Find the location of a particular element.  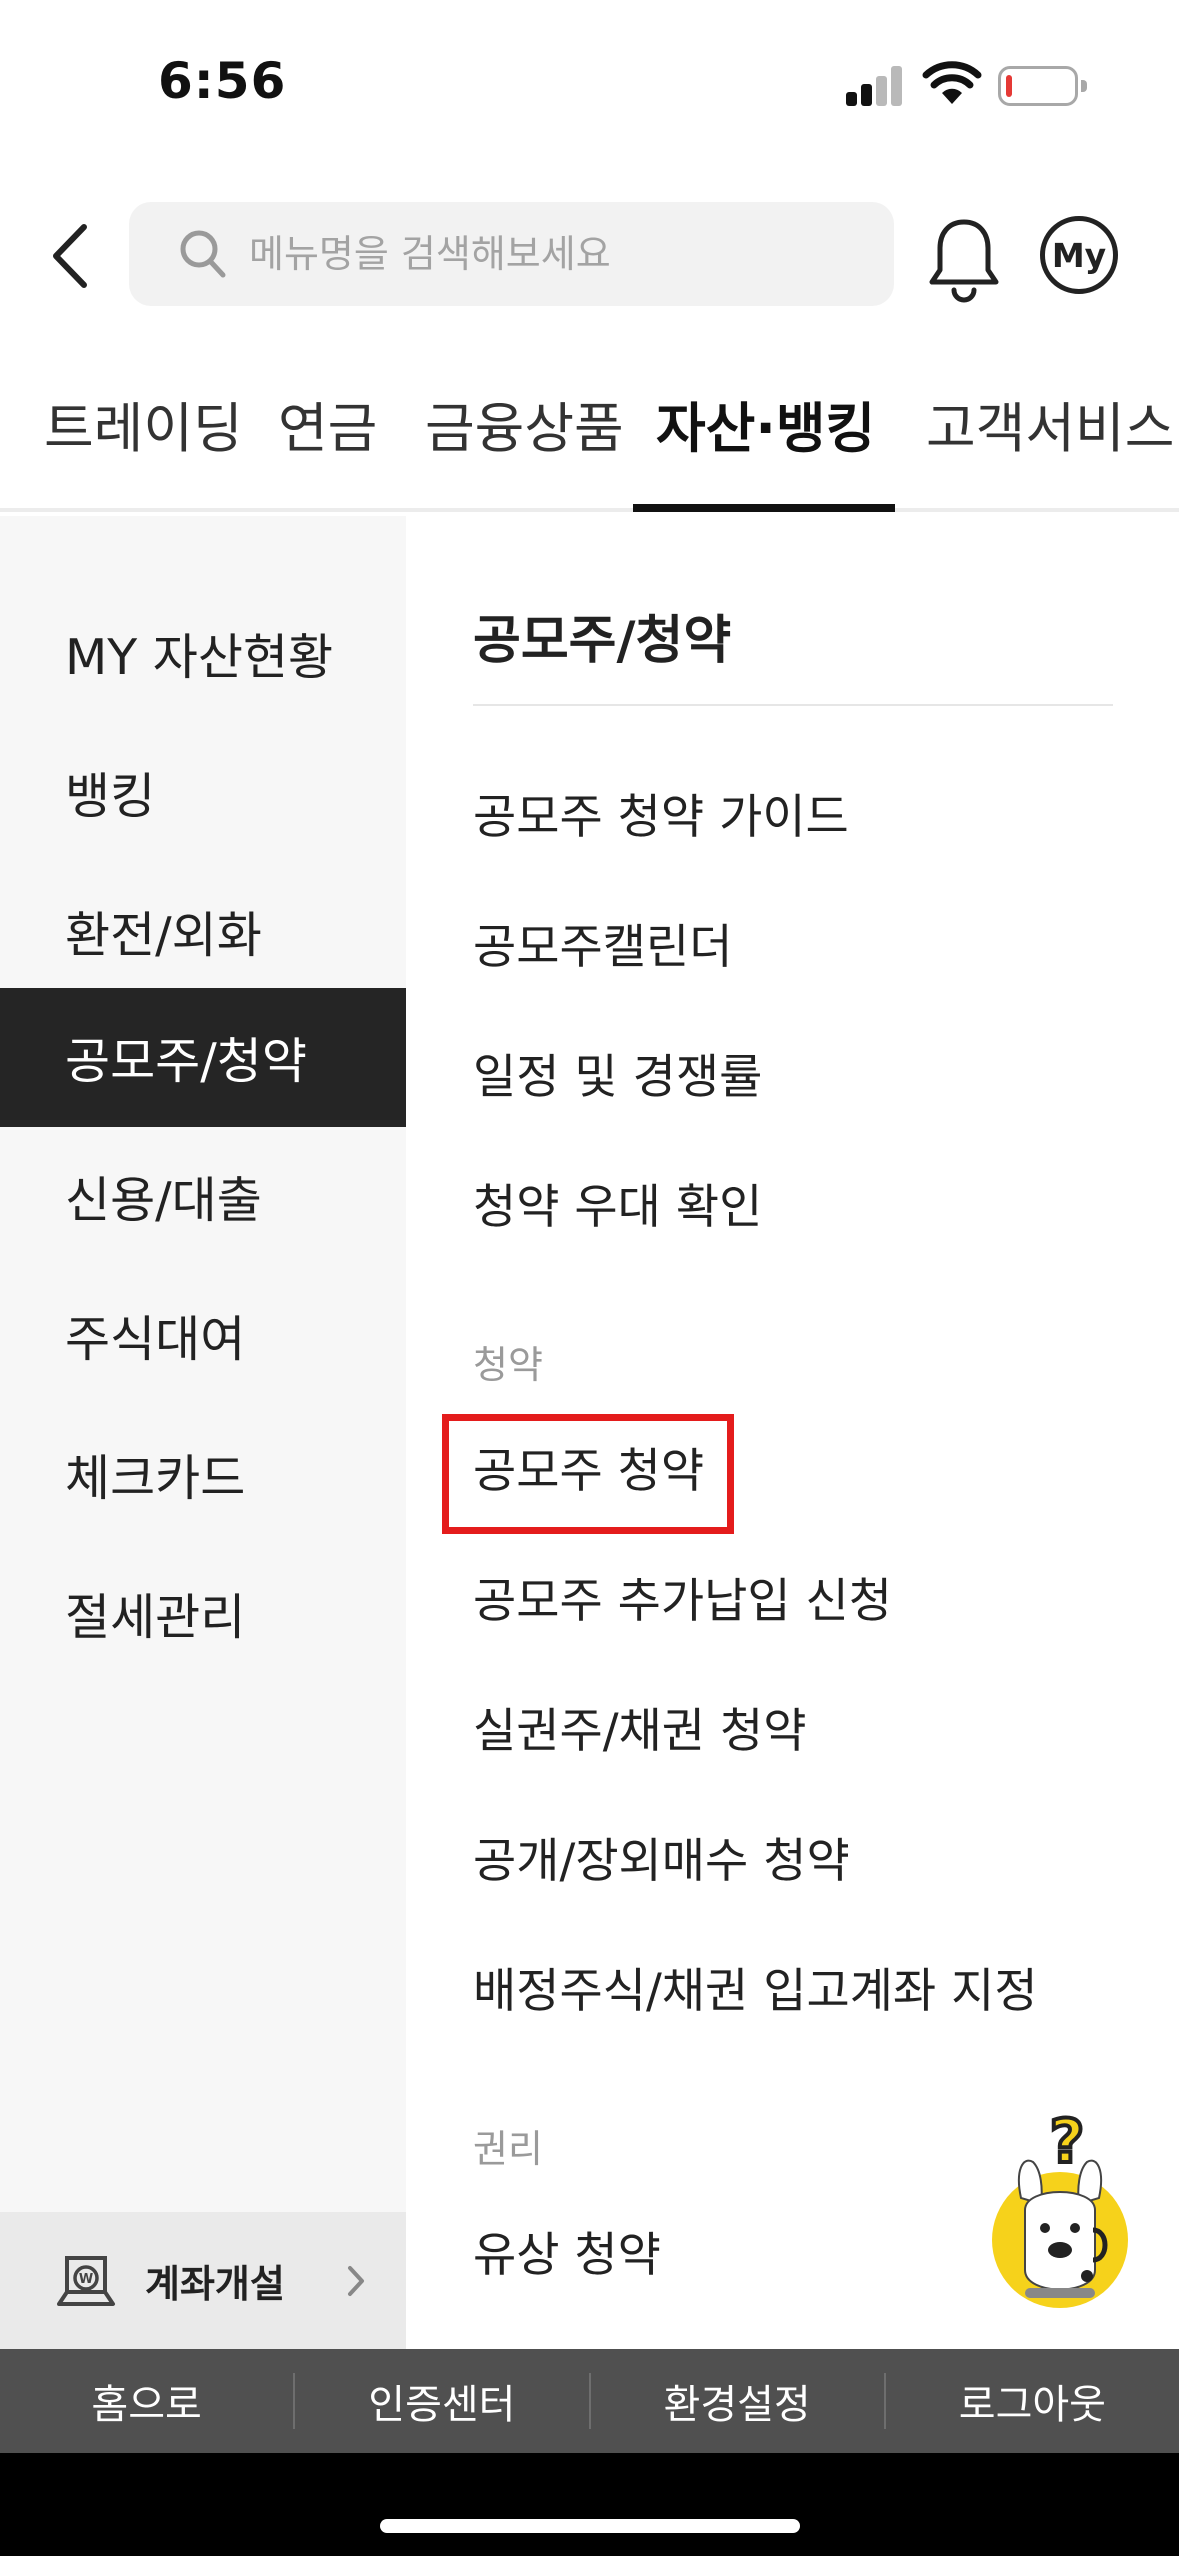

tab-financial-products: 금융상품 is located at coordinates (524, 423).